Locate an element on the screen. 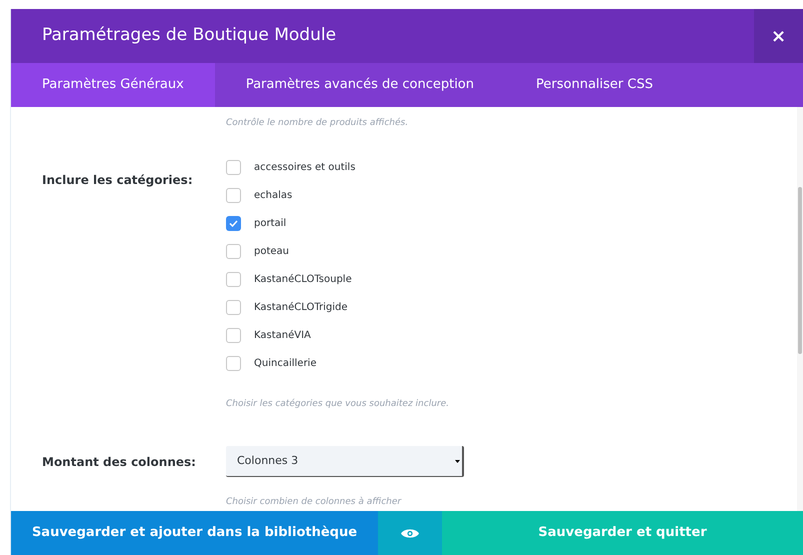  close-button: × is located at coordinates (778, 36).